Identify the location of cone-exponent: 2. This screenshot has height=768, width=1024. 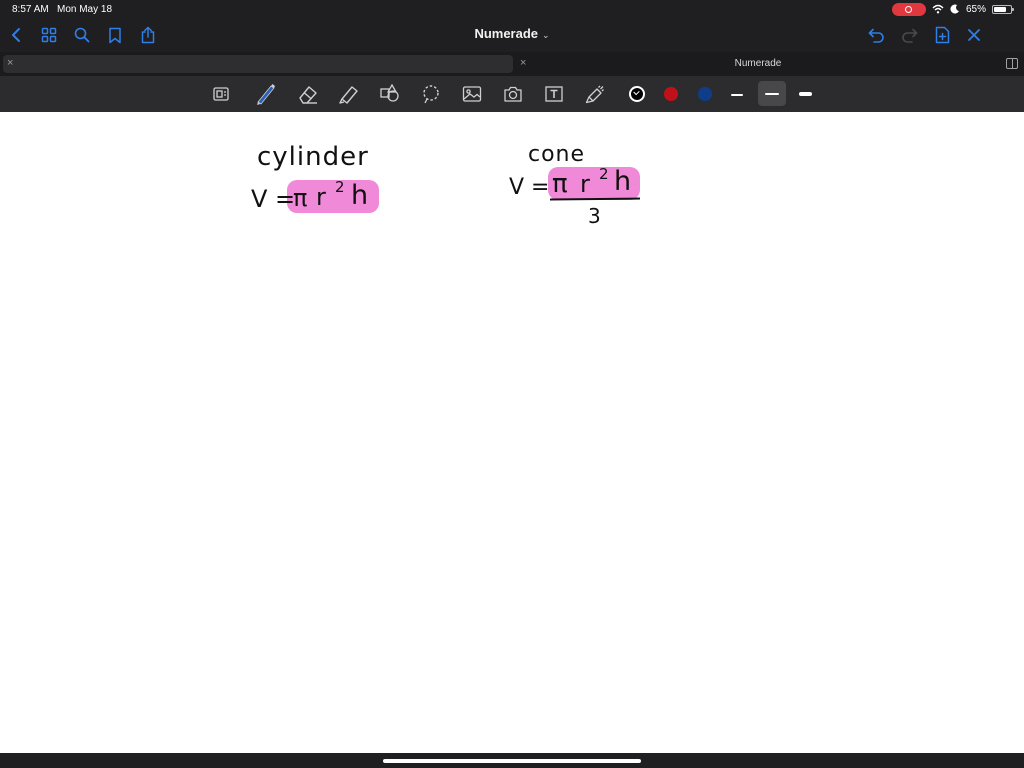
(604, 174).